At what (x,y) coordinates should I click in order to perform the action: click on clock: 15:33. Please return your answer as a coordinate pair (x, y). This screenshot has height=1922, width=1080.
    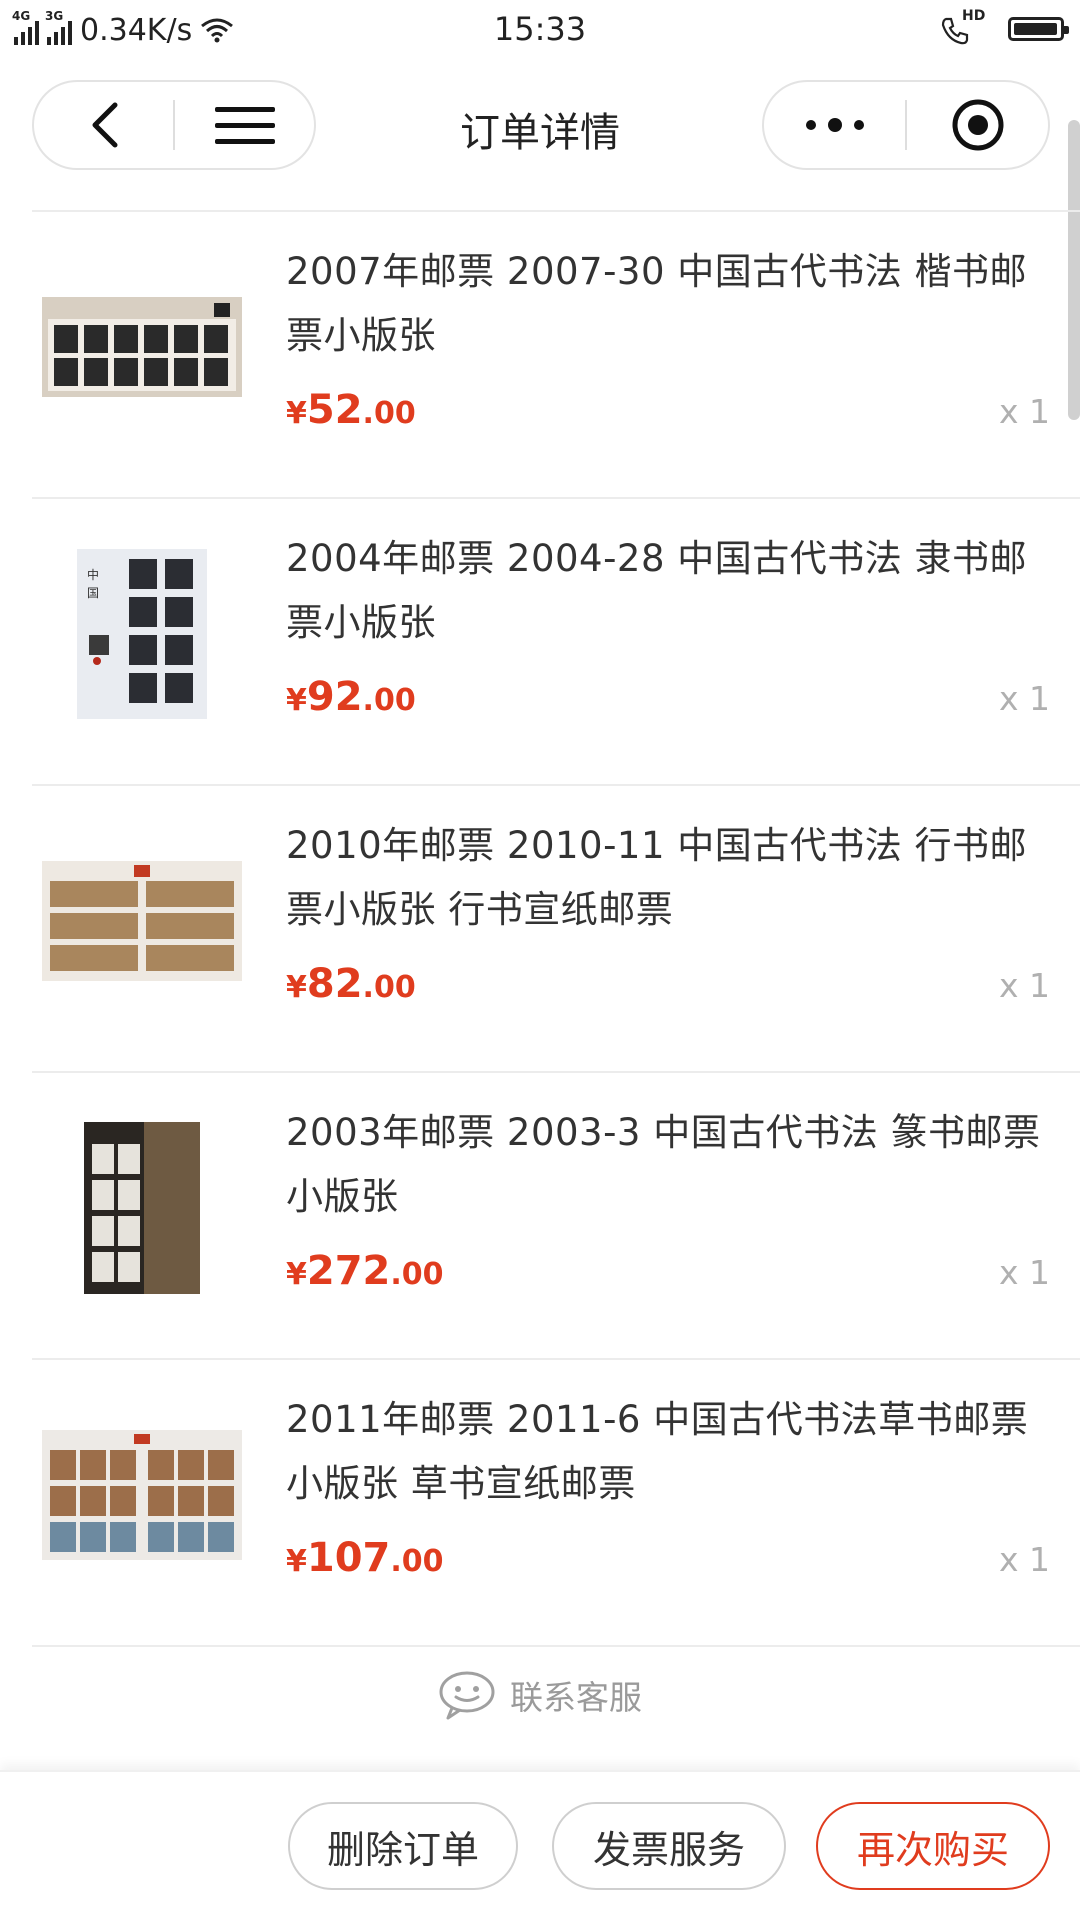
    Looking at the image, I should click on (540, 29).